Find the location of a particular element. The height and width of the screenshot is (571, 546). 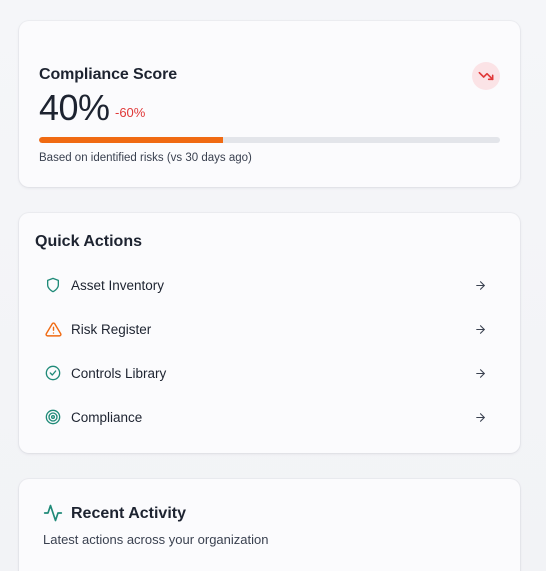

quick-action-compliance: Compliance is located at coordinates (269, 417).